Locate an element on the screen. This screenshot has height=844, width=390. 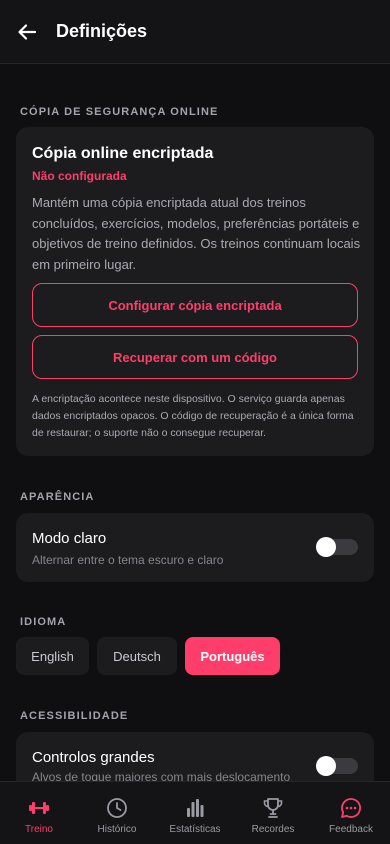
tab-estatisticas: Estatísticas is located at coordinates (195, 813).